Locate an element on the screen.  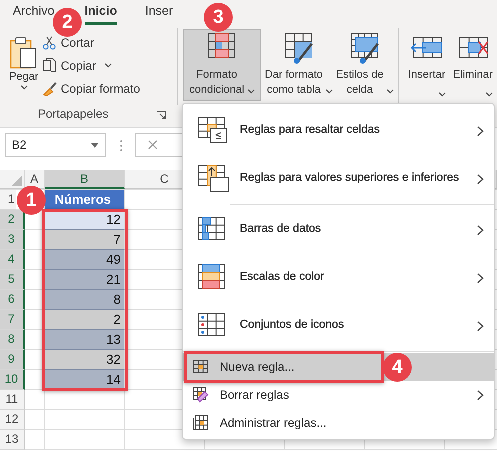
dropdown-icon is located at coordinates (95, 145).